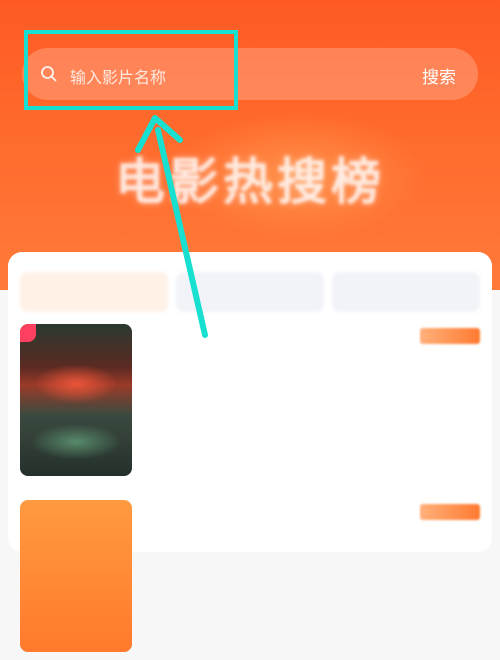  I want to click on tab-bar, so click(250, 292).